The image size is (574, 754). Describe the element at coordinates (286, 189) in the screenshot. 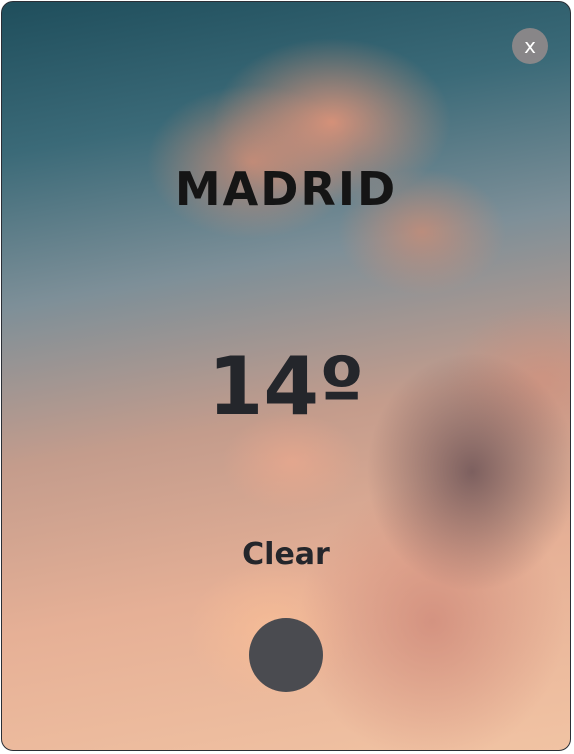

I see `city-name: MADRID` at that location.